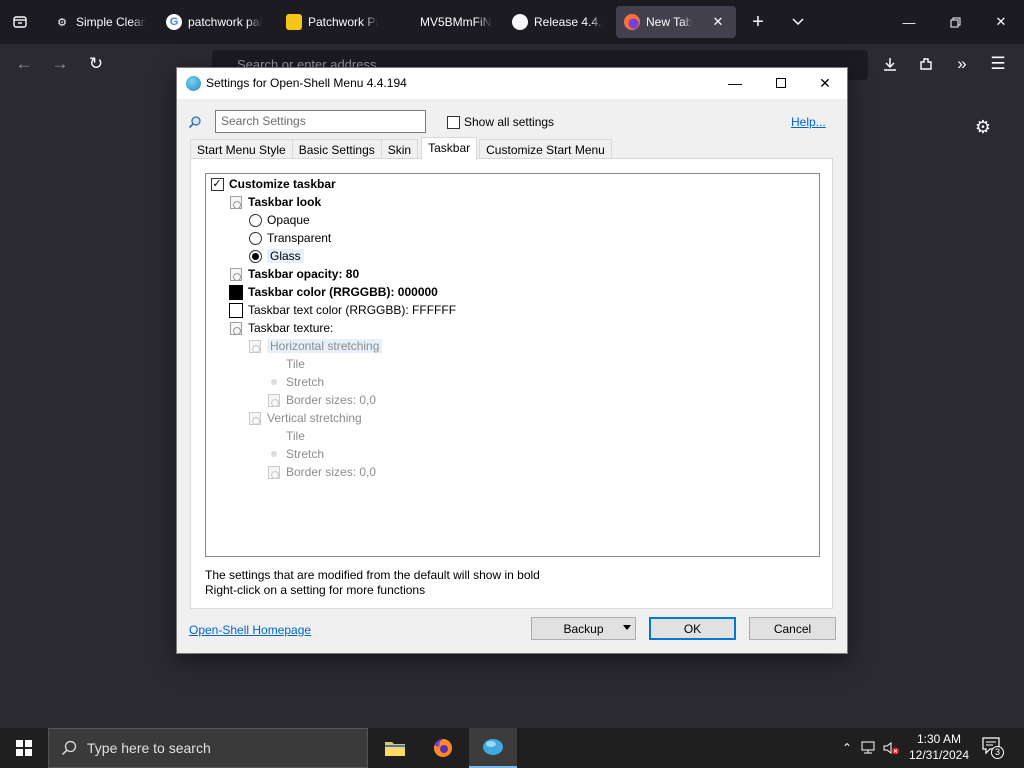 This screenshot has height=768, width=1024. I want to click on tree-item: Horizontal stretching, so click(315, 346).